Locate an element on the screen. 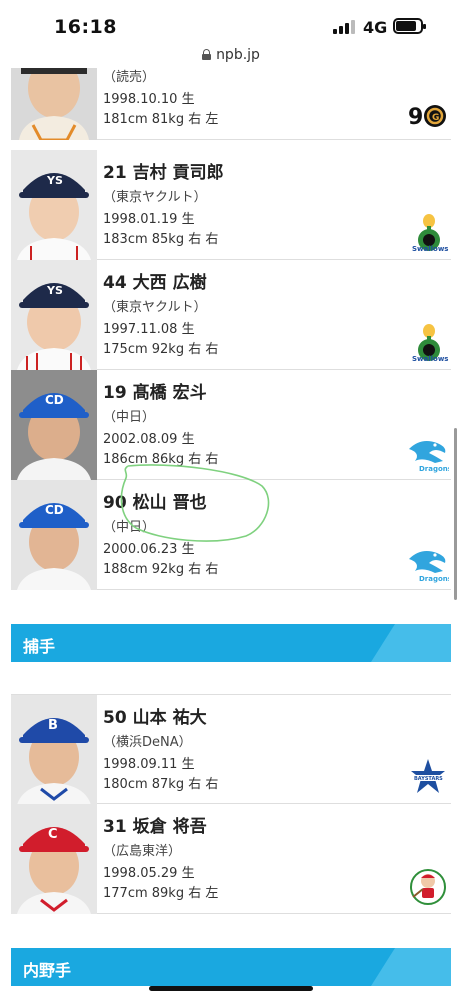  player-birthdate: 1998.10.10 生 is located at coordinates (149, 99).